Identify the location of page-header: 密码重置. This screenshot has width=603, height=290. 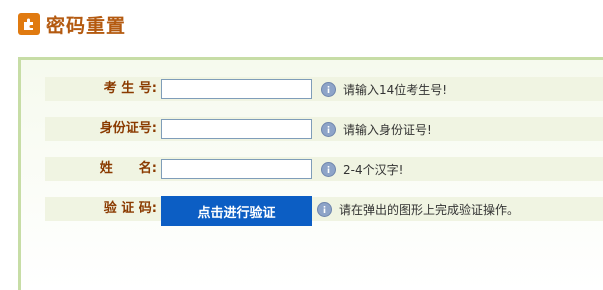
(72, 24).